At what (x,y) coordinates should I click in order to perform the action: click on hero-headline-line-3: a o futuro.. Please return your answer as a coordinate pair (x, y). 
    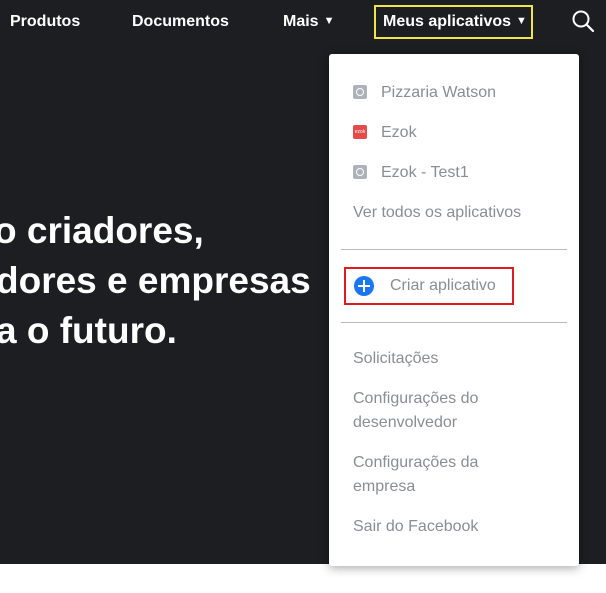
    Looking at the image, I should click on (88, 330).